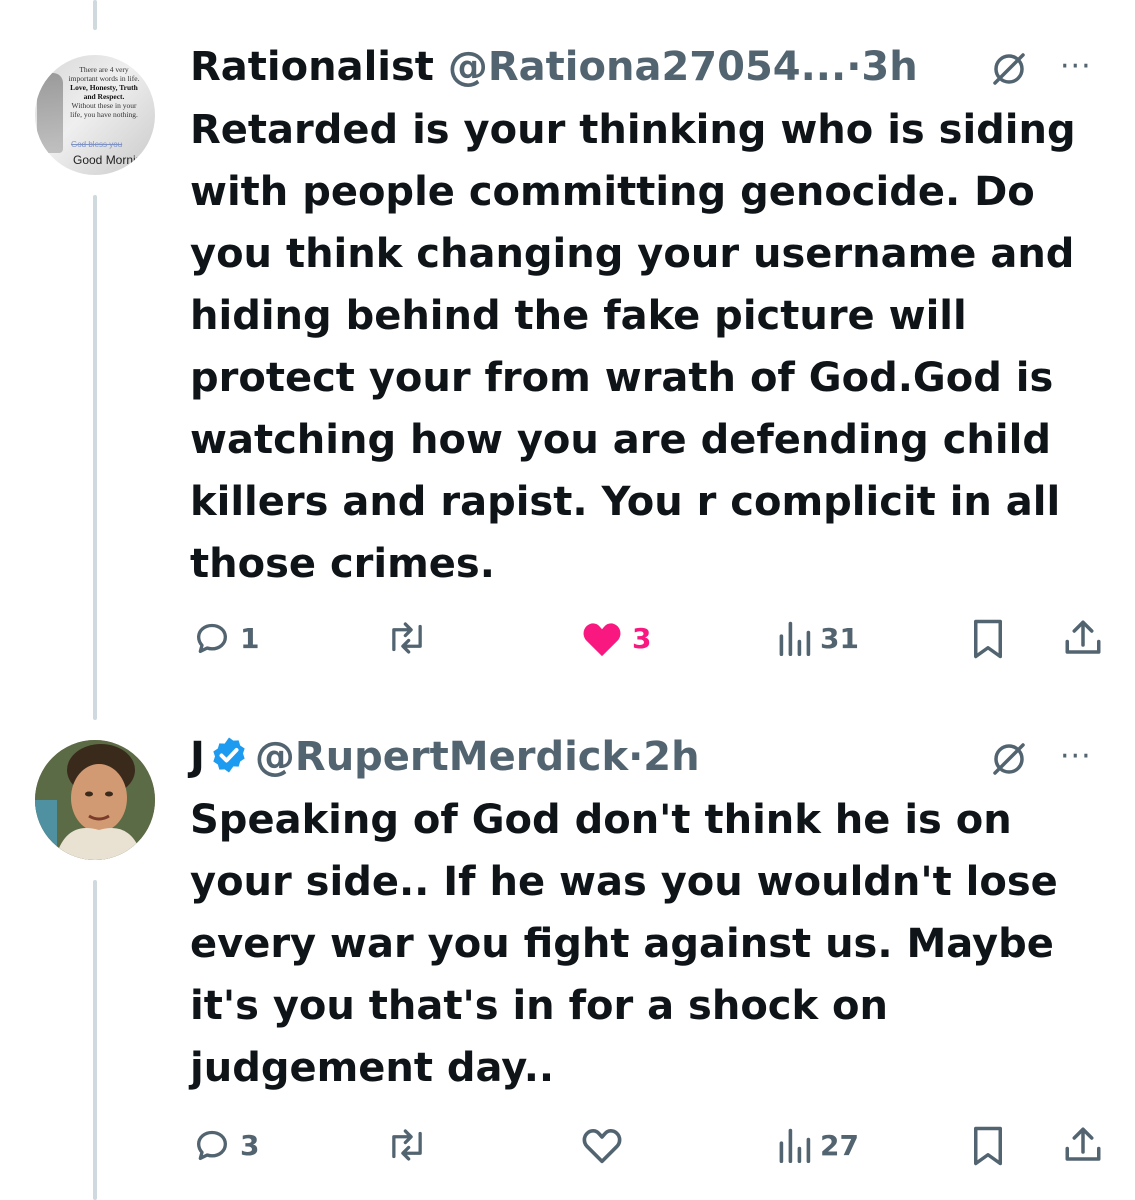 The height and width of the screenshot is (1200, 1135). I want to click on reply-button: 3, so click(225, 1145).